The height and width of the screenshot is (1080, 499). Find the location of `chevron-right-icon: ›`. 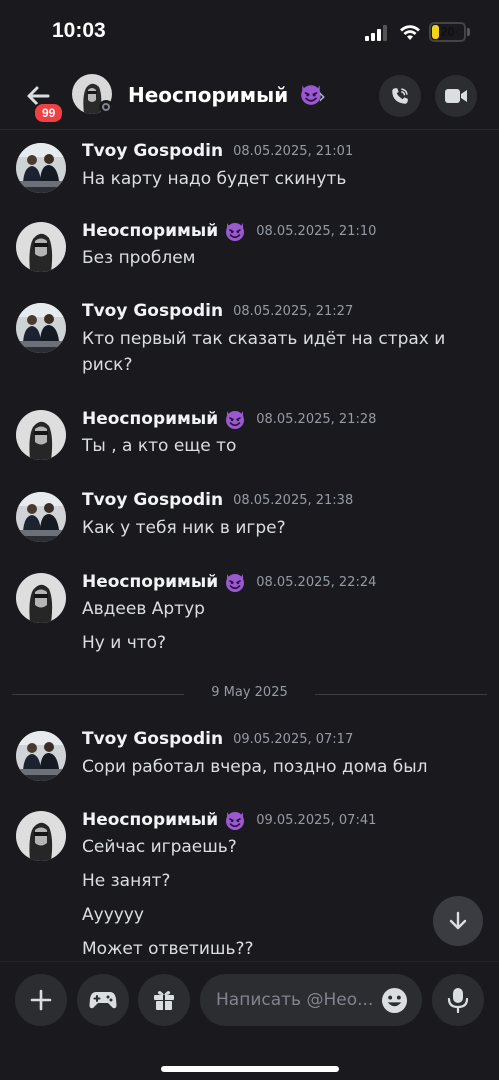

chevron-right-icon: › is located at coordinates (322, 96).